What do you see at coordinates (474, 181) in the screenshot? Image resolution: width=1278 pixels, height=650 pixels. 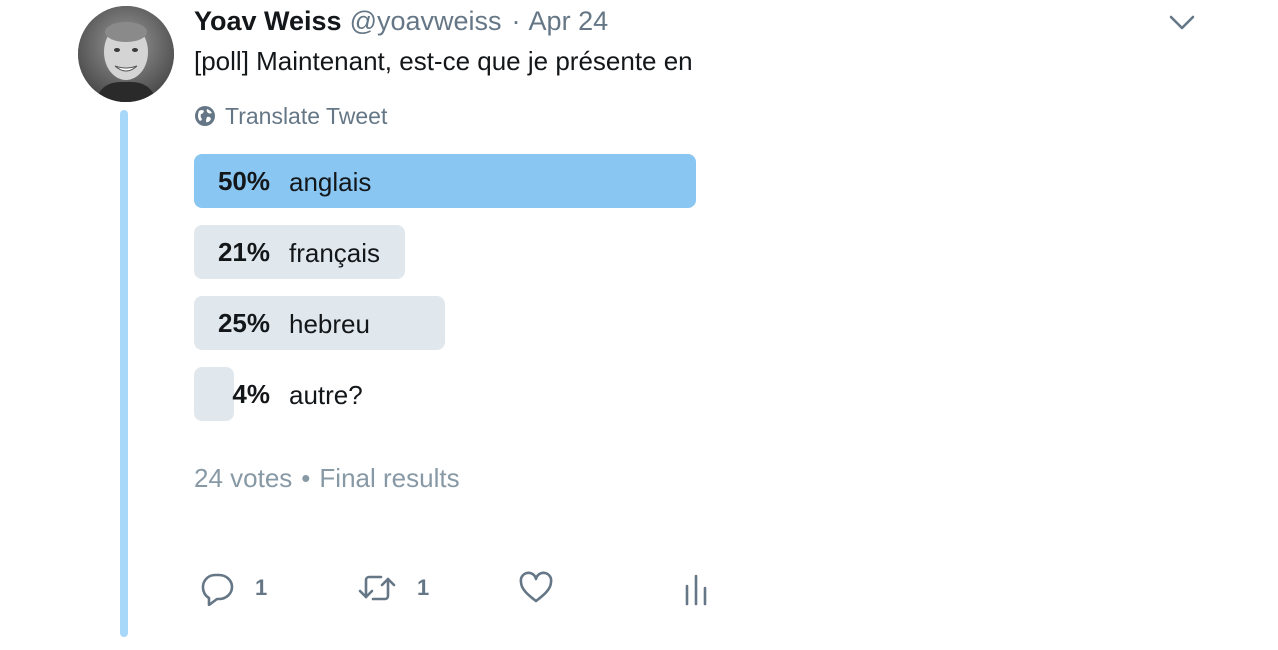 I see `poll-option-0: 50% anglais` at bounding box center [474, 181].